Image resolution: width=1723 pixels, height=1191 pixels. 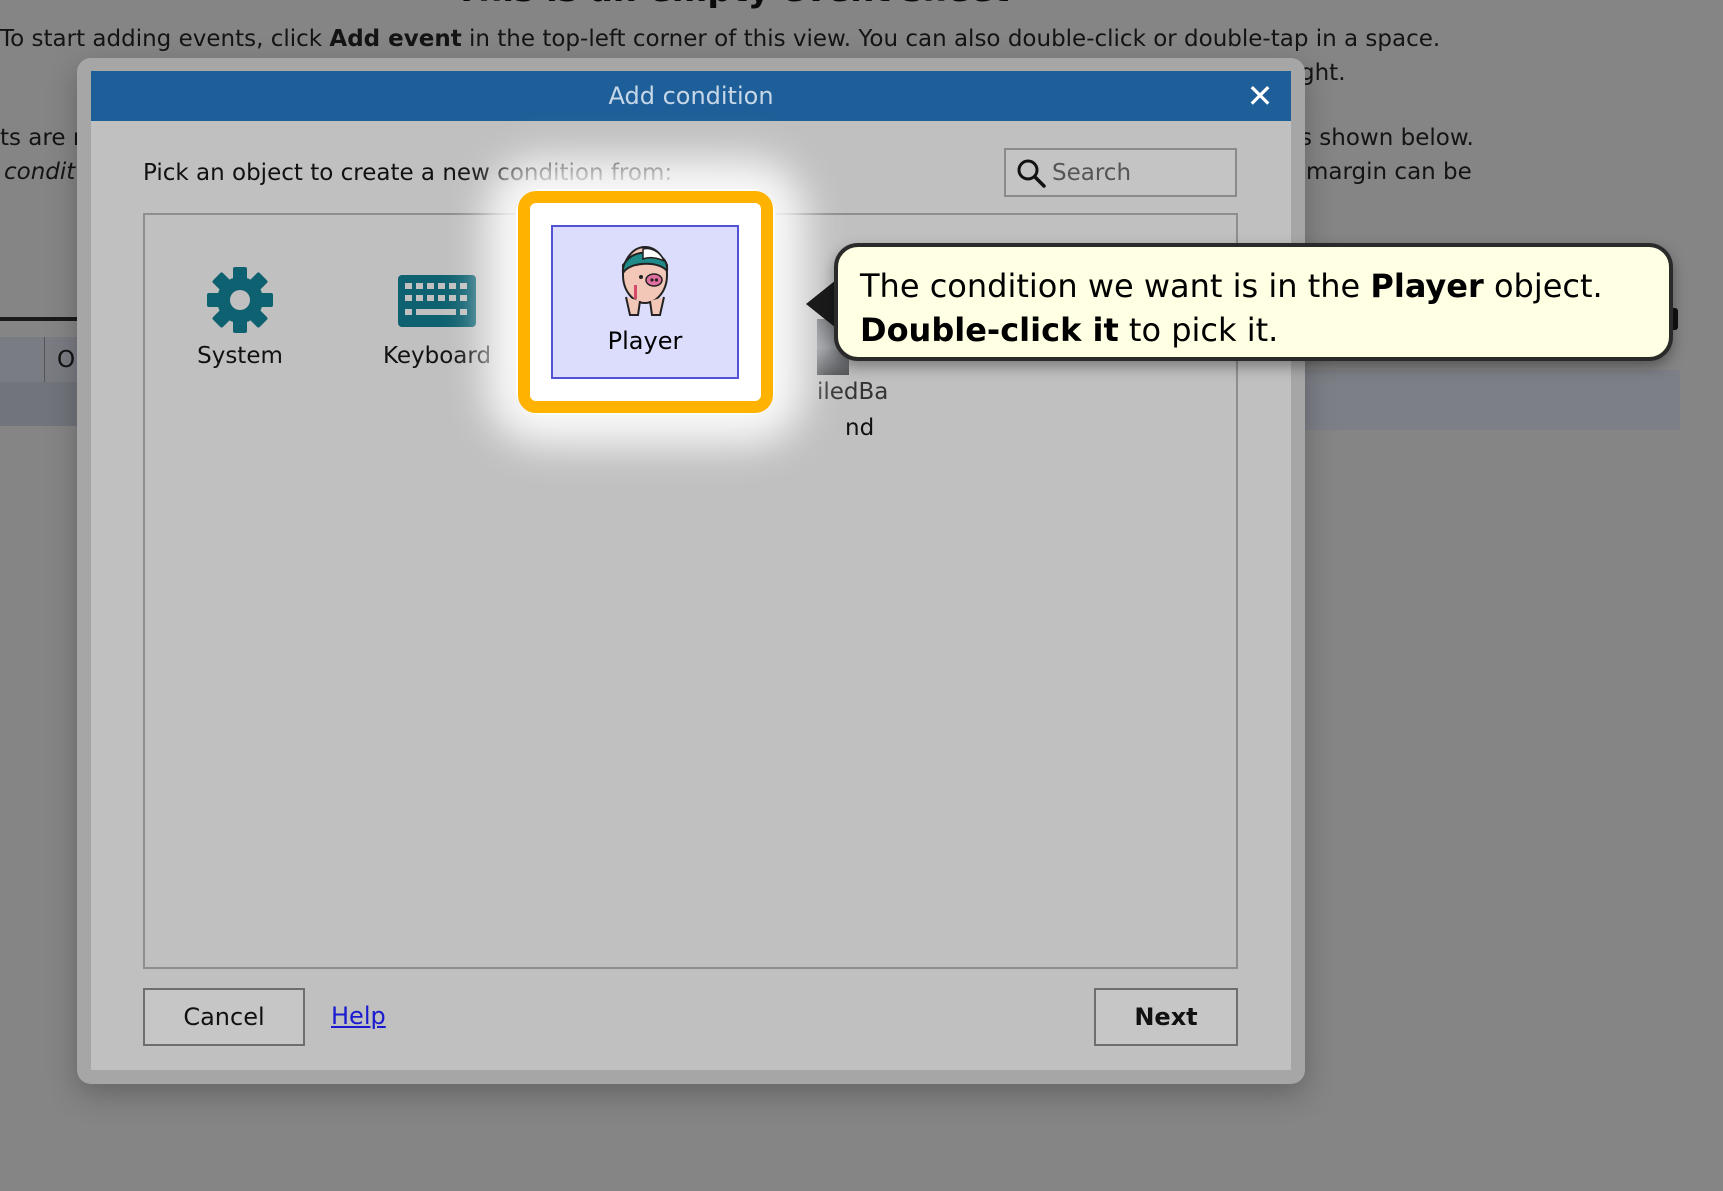 What do you see at coordinates (437, 356) in the screenshot?
I see `object-label-keyboard: Keyboard` at bounding box center [437, 356].